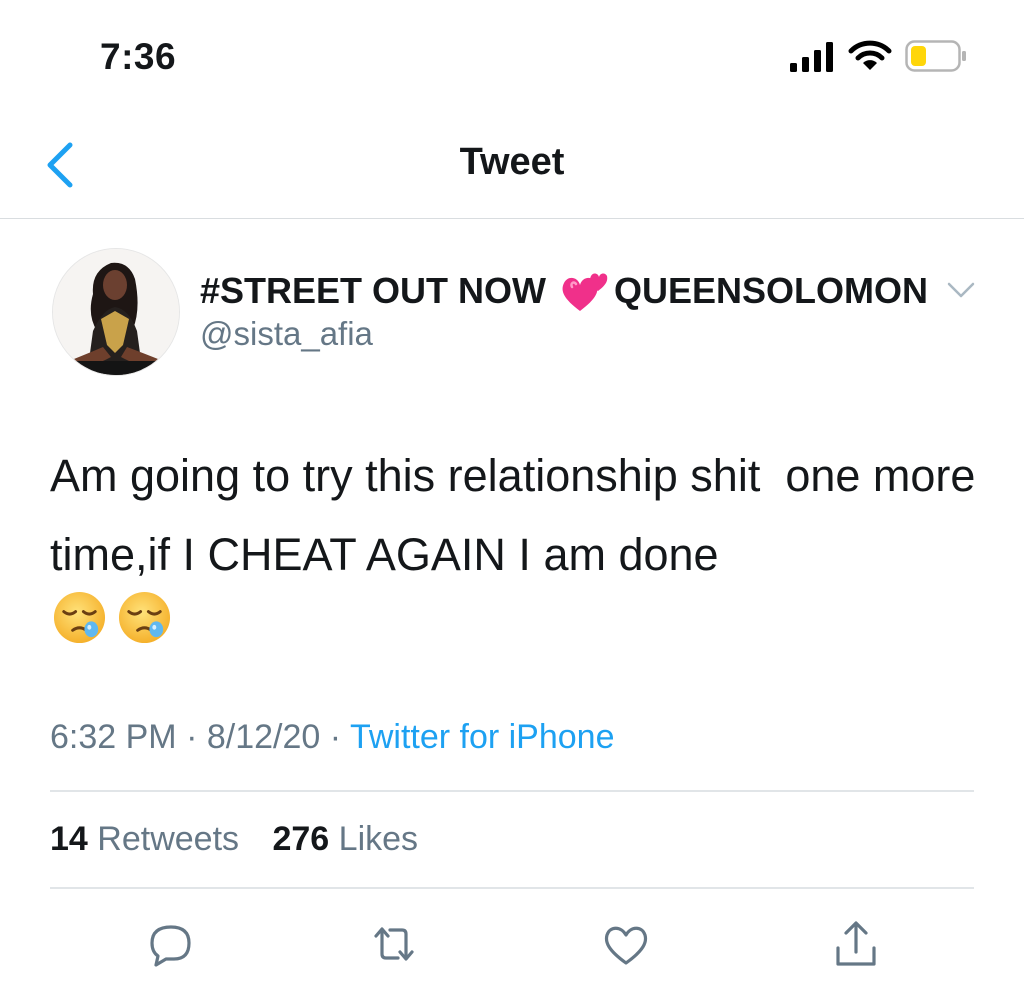 This screenshot has height=981, width=1024. I want to click on navigation-bar: Tweet, so click(512, 164).